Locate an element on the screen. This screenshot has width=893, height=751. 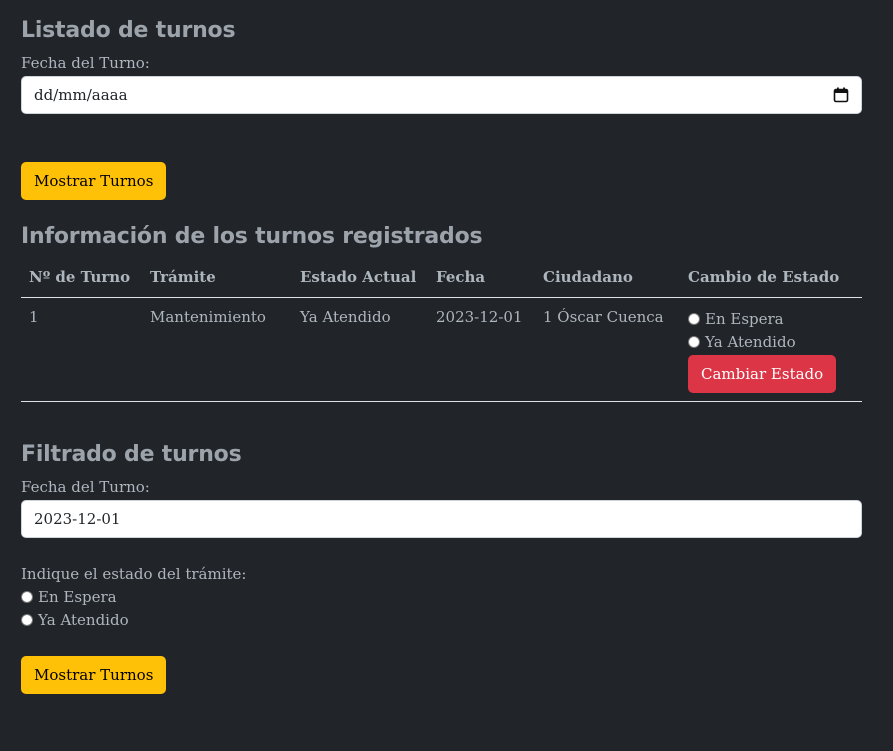
listado-date-value: dd/mm/aaaa is located at coordinates (81, 95).